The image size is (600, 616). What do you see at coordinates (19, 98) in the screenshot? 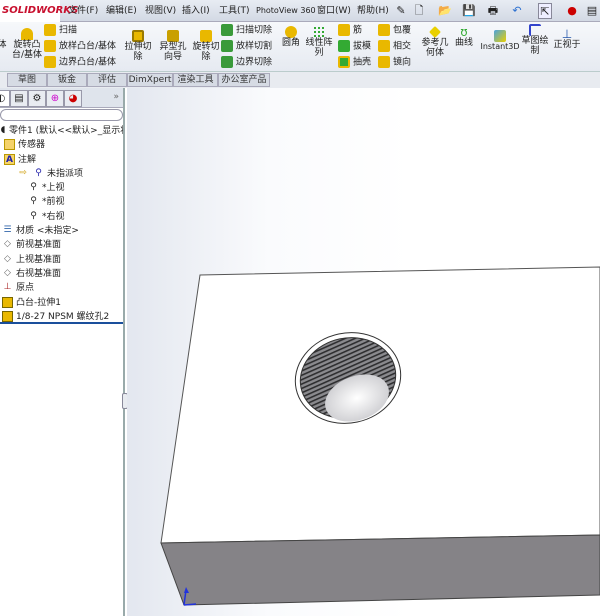
I see `property-manager-tab: ▤` at bounding box center [19, 98].